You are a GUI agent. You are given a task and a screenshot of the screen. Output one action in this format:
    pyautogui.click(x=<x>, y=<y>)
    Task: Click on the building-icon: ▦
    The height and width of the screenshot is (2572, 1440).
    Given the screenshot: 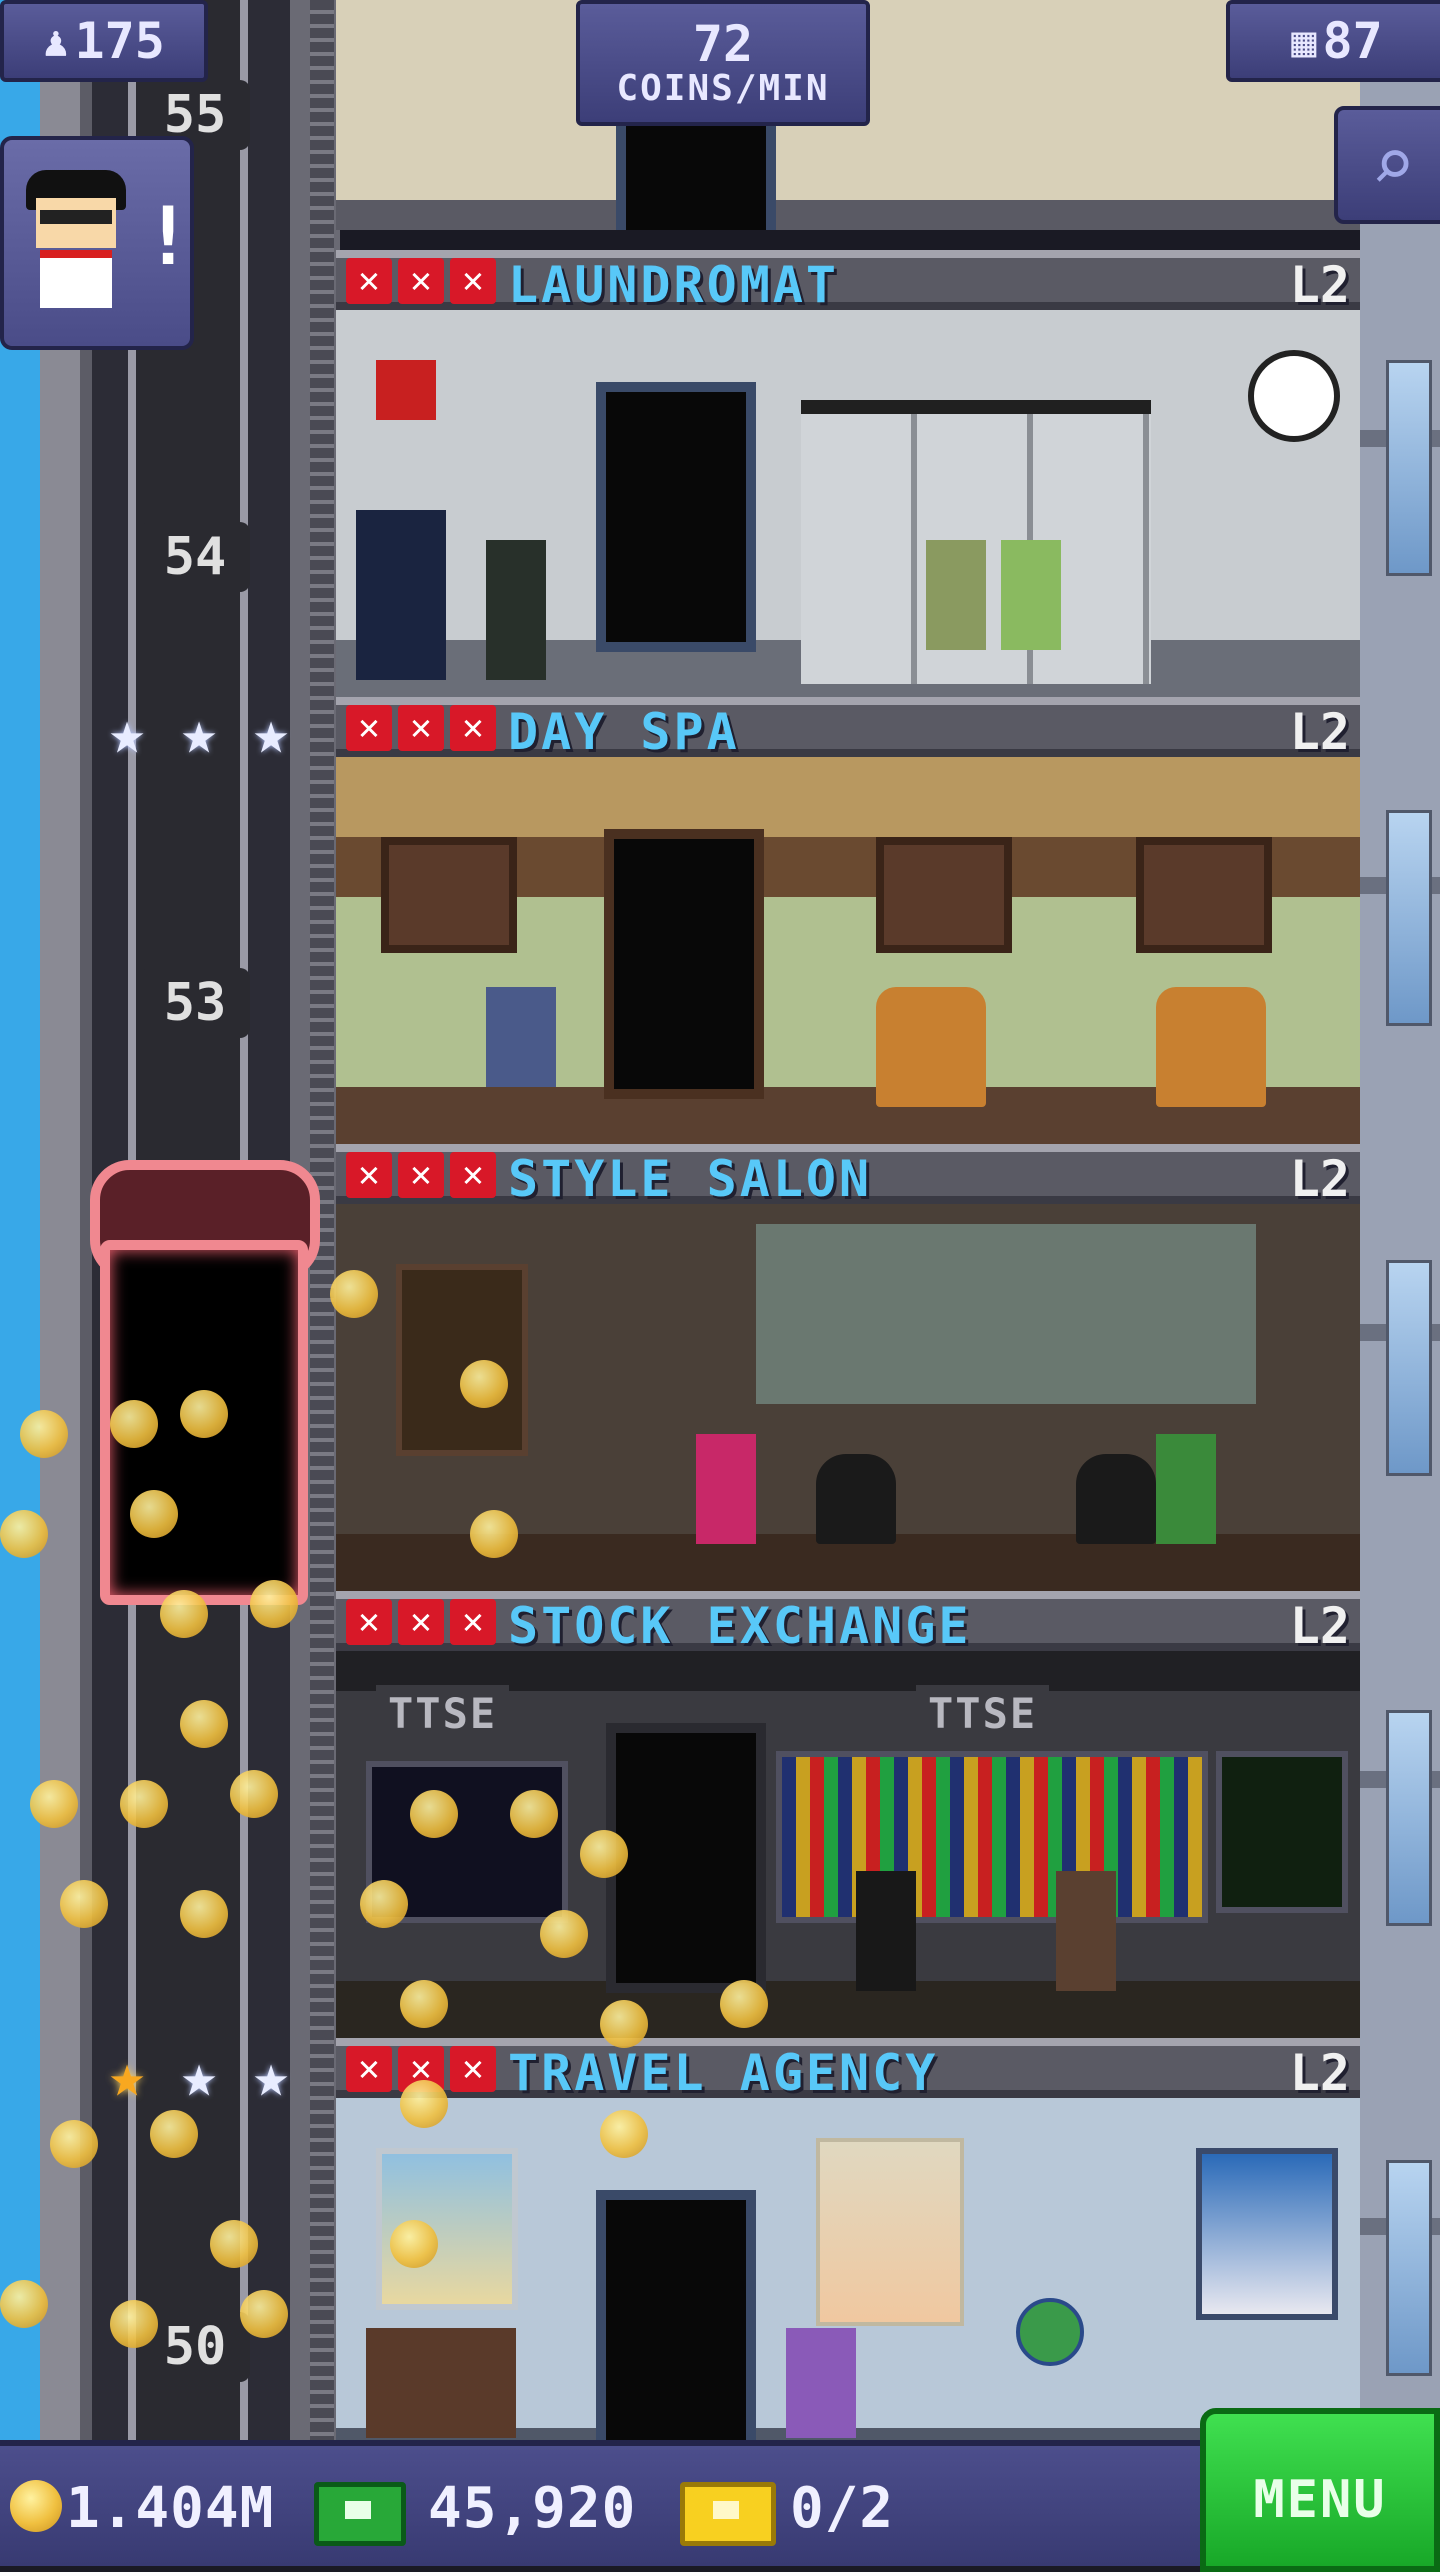 What is the action you would take?
    pyautogui.click(x=1304, y=41)
    